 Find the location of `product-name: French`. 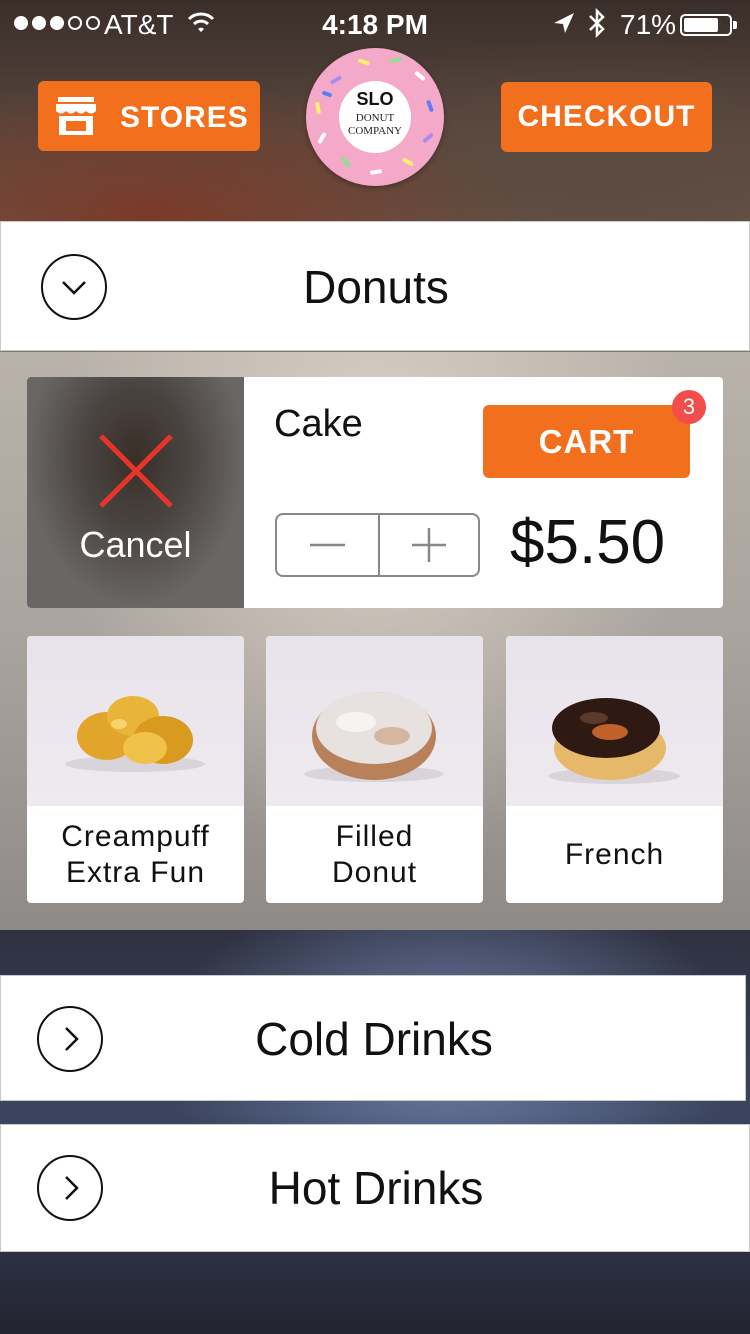

product-name: French is located at coordinates (614, 854).